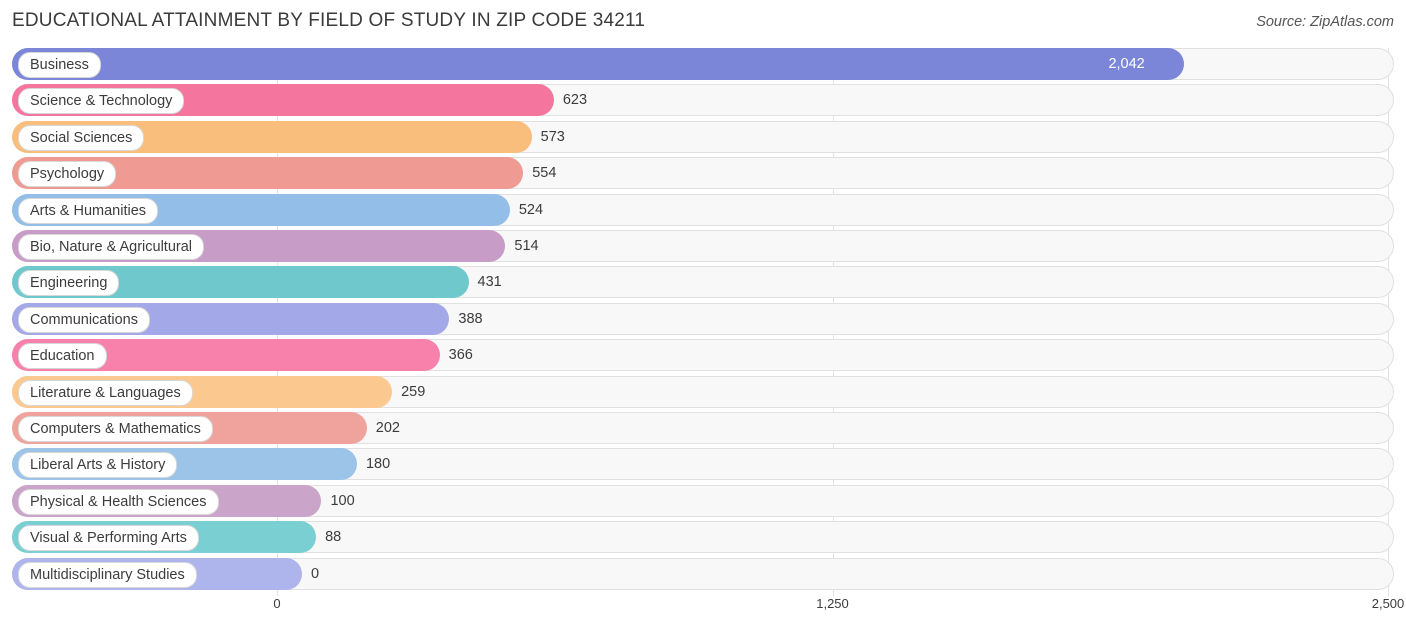 This screenshot has width=1406, height=631. What do you see at coordinates (105, 392) in the screenshot?
I see `category-label: Literature & Languages` at bounding box center [105, 392].